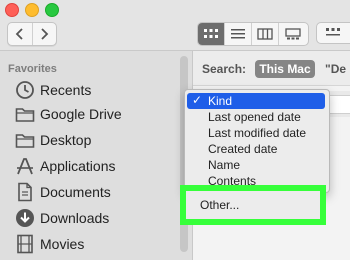 This screenshot has height=260, width=350. I want to click on minimize-window-button, so click(32, 10).